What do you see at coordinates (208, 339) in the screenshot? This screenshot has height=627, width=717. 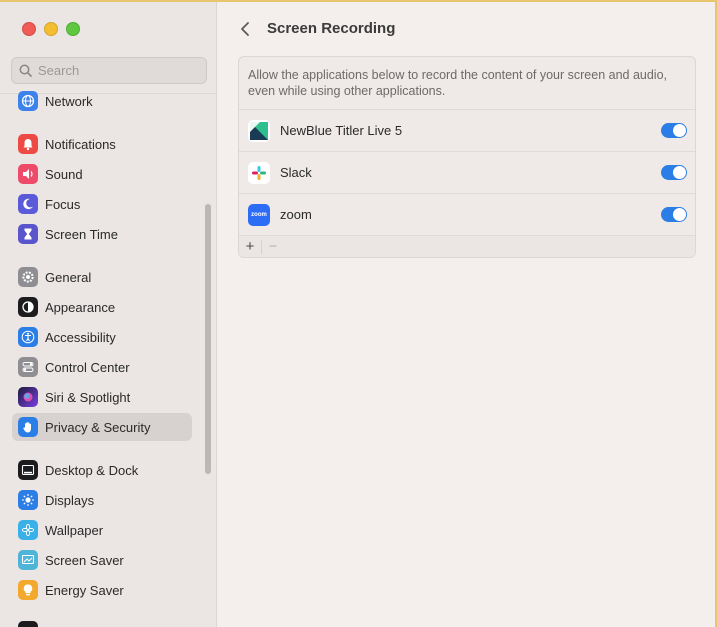 I see `sidebar-scrollbar` at bounding box center [208, 339].